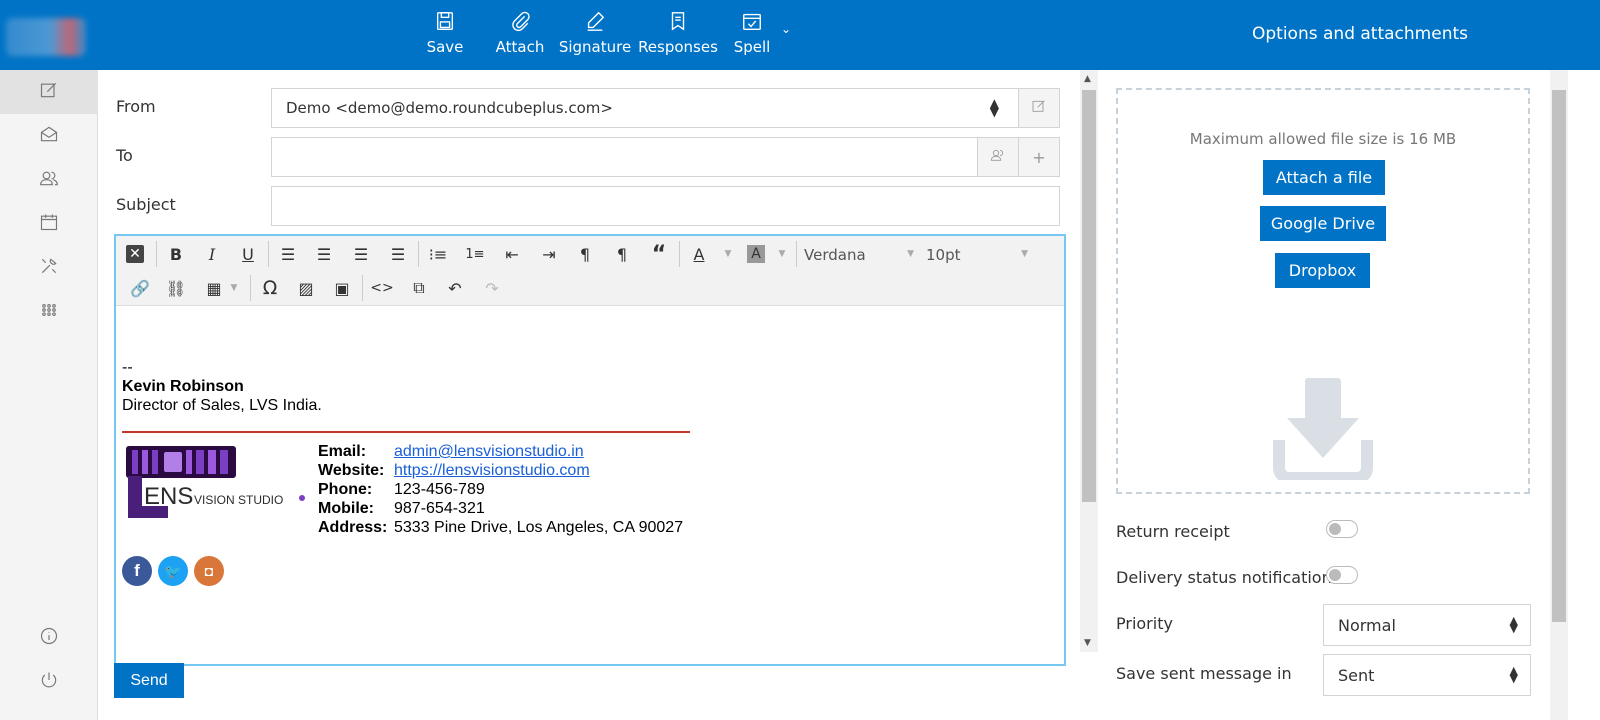 Image resolution: width=1600 pixels, height=720 pixels. What do you see at coordinates (997, 157) in the screenshot?
I see `address-book-button` at bounding box center [997, 157].